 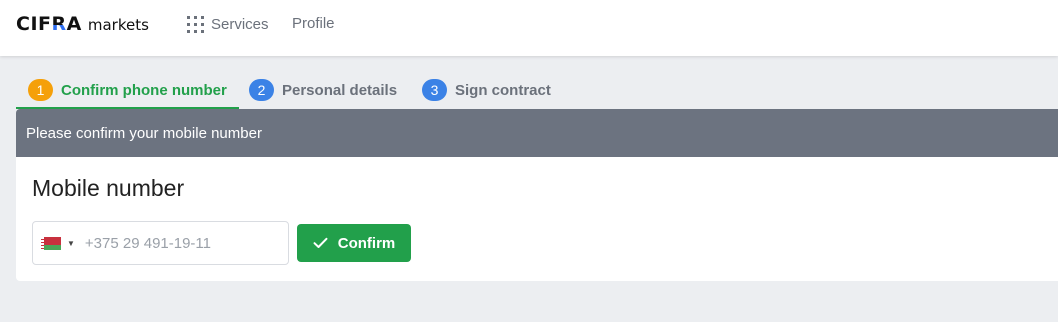 What do you see at coordinates (51, 243) in the screenshot?
I see `belarus-flag-icon` at bounding box center [51, 243].